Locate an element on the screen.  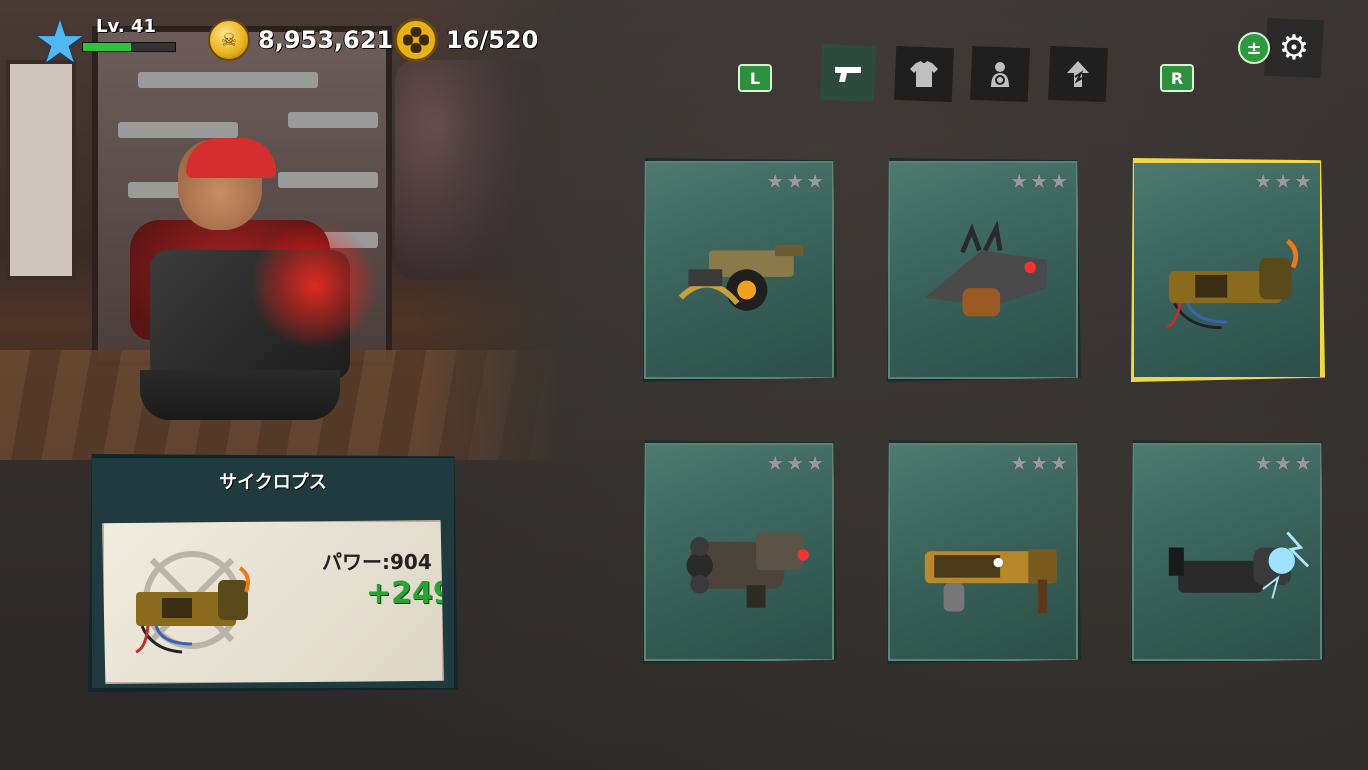
gear-icon: ⚙ is located at coordinates (1294, 48).